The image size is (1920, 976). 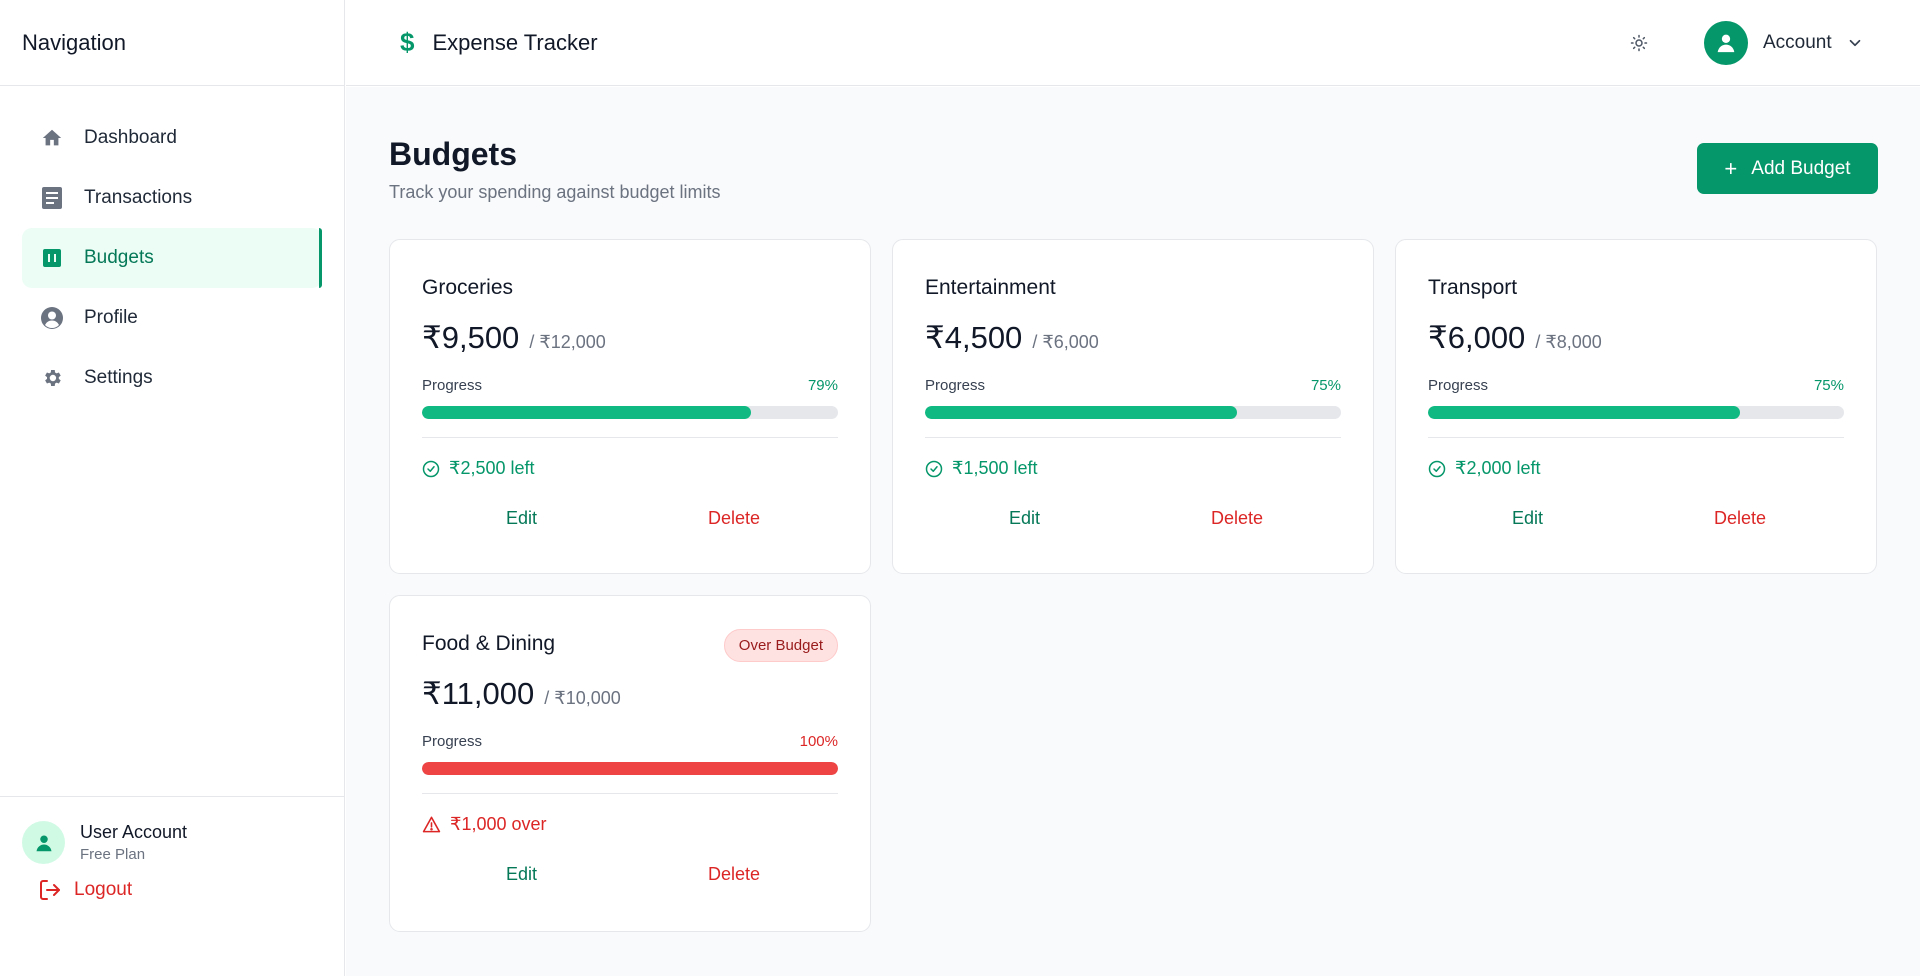 I want to click on user-name: User Account, so click(x=134, y=832).